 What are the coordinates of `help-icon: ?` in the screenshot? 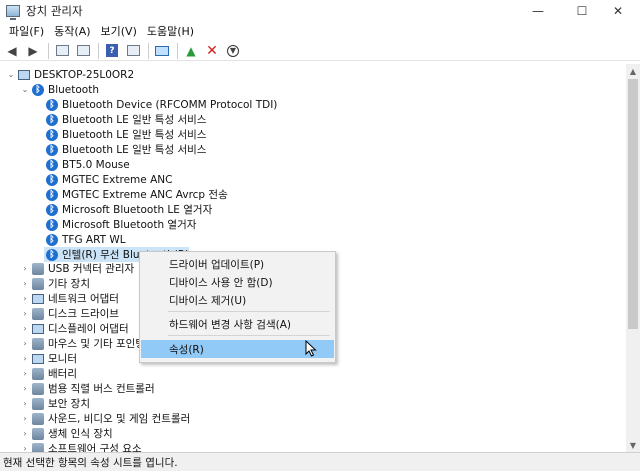 It's located at (112, 51).